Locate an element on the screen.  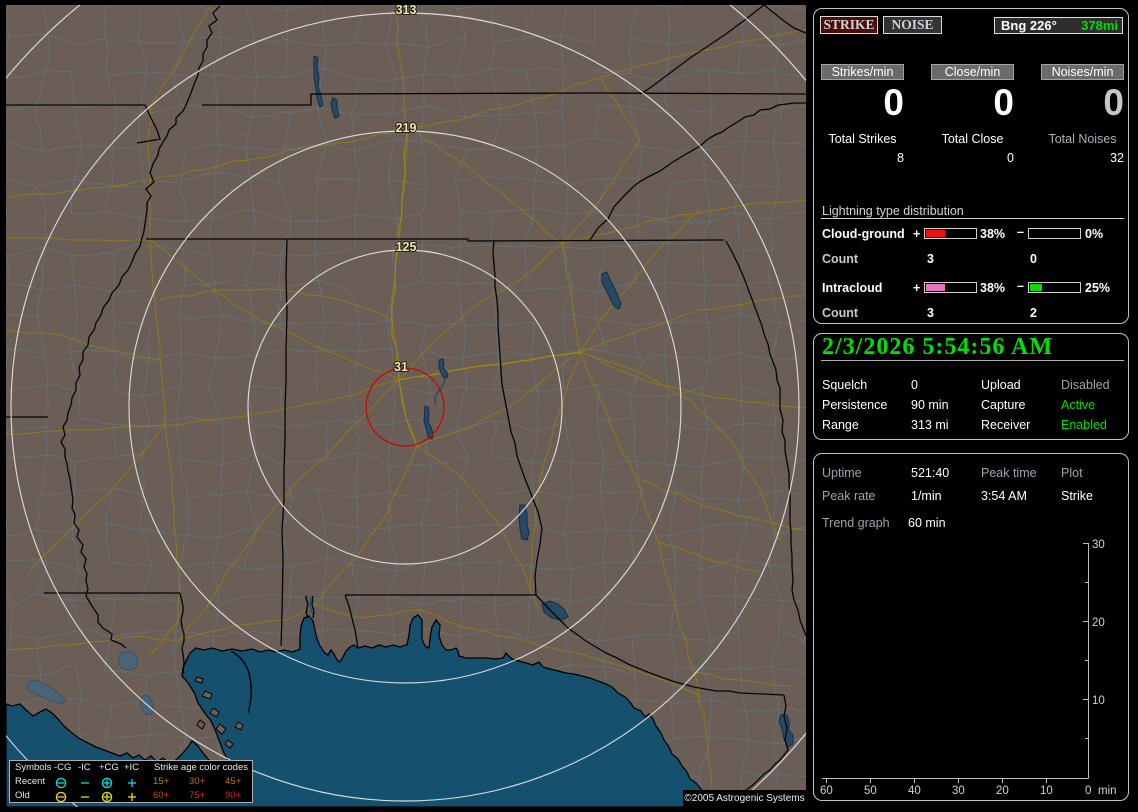
svg-text: 50 is located at coordinates (870, 791).